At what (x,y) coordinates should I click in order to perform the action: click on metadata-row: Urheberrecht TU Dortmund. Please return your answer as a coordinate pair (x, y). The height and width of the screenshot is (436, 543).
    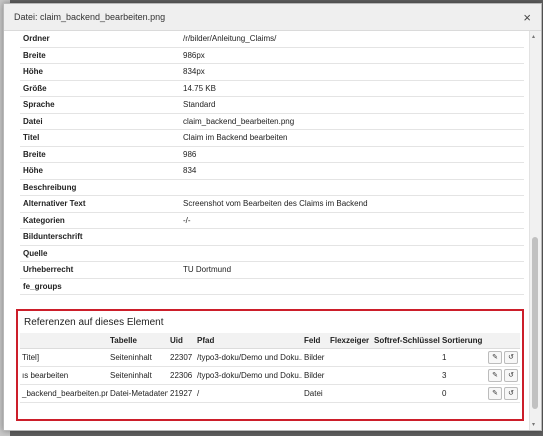
    Looking at the image, I should click on (272, 270).